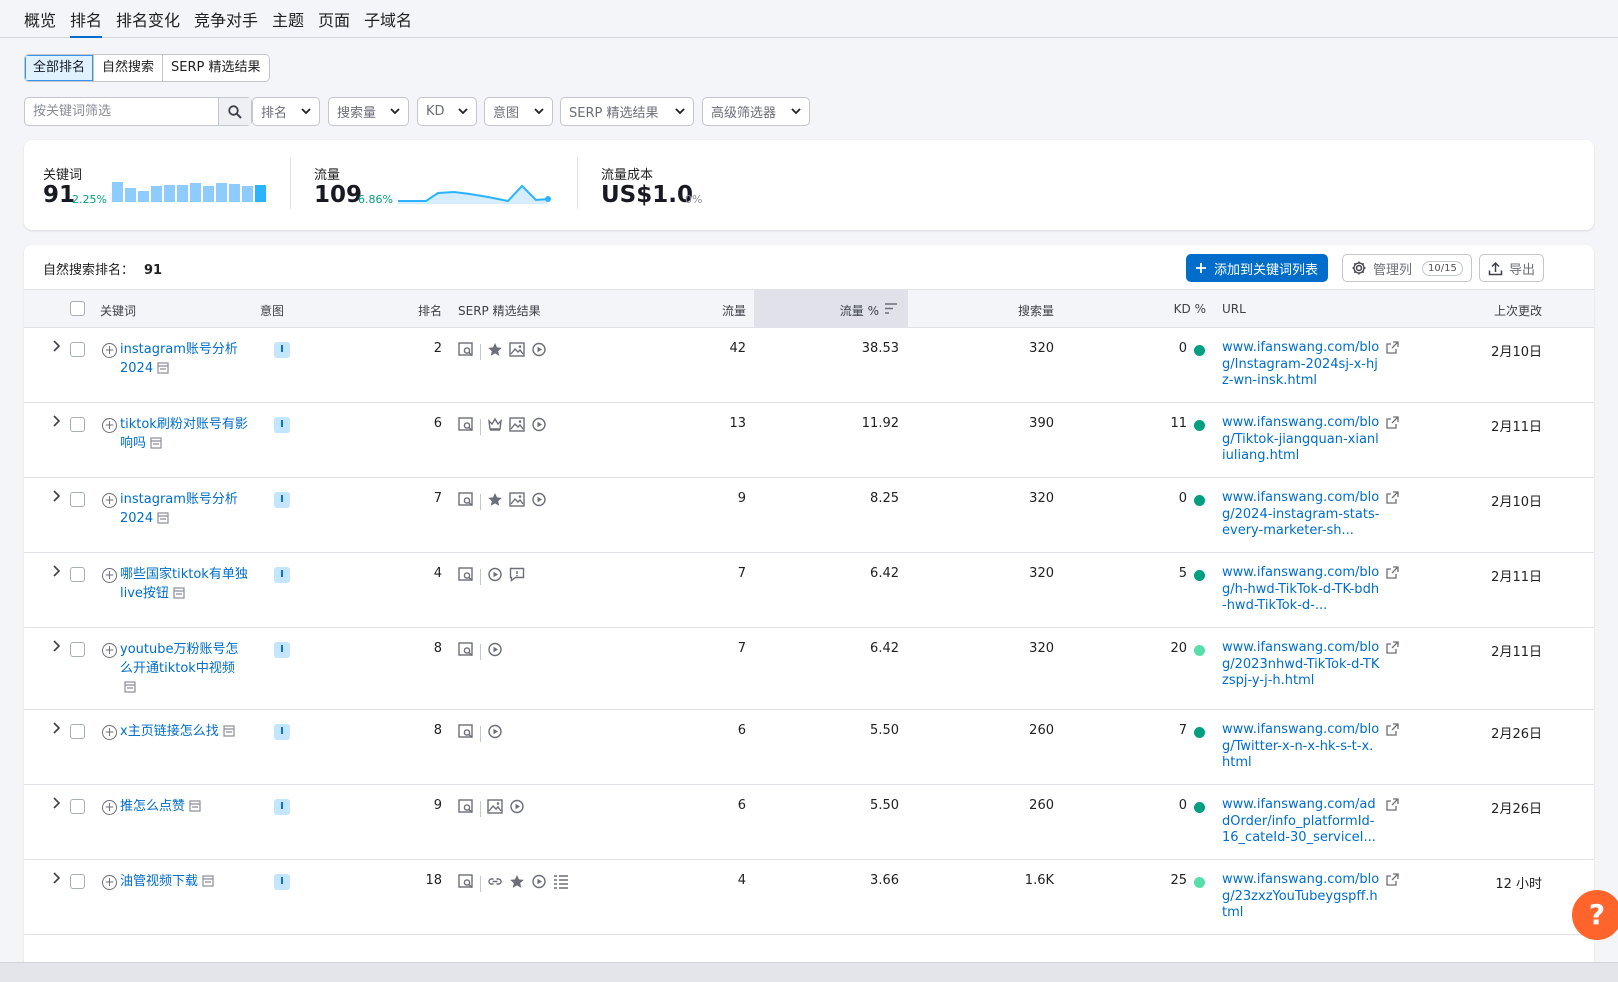 The height and width of the screenshot is (982, 1618). I want to click on intent-filter: 意图, so click(518, 111).